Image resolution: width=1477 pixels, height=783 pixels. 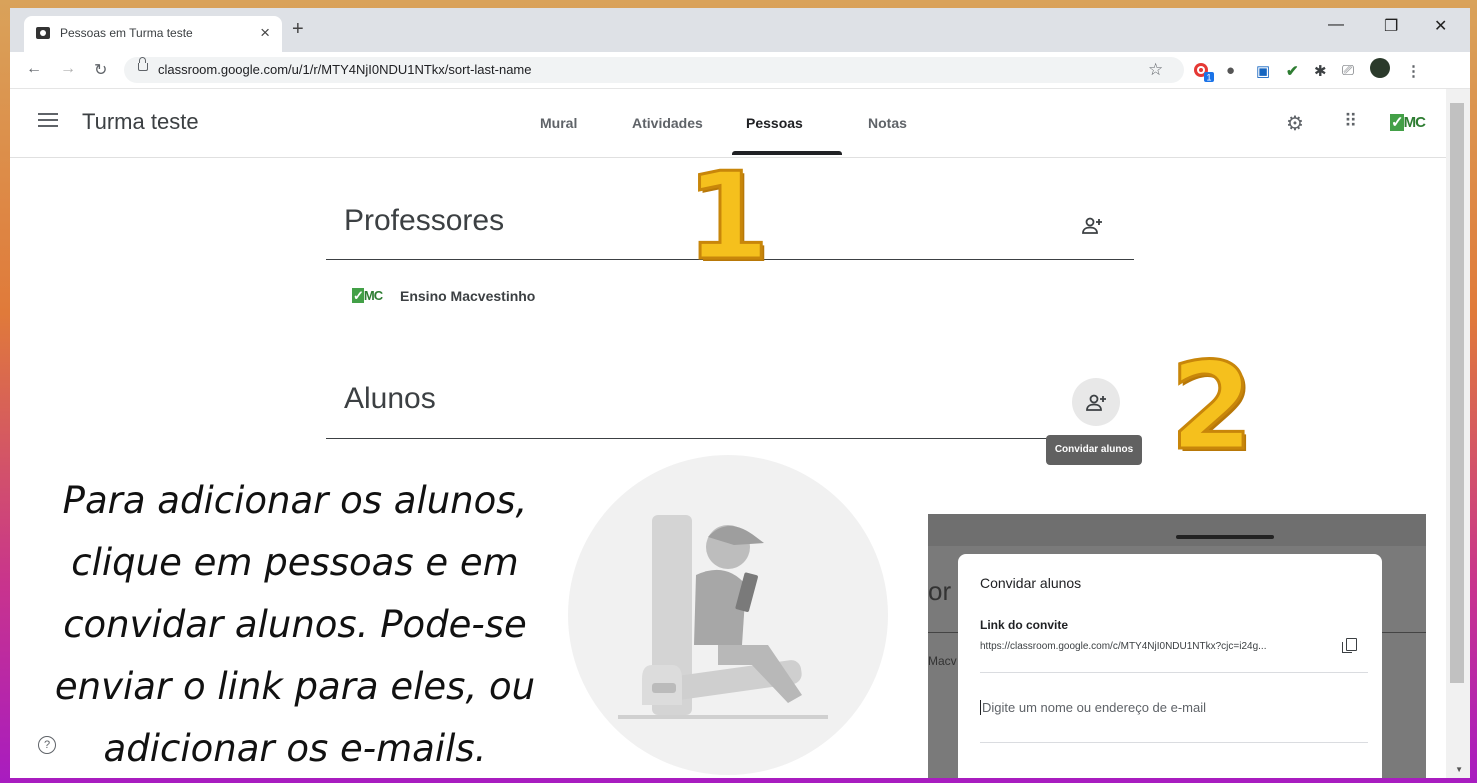 I want to click on reload-icon: ↻, so click(x=100, y=70).